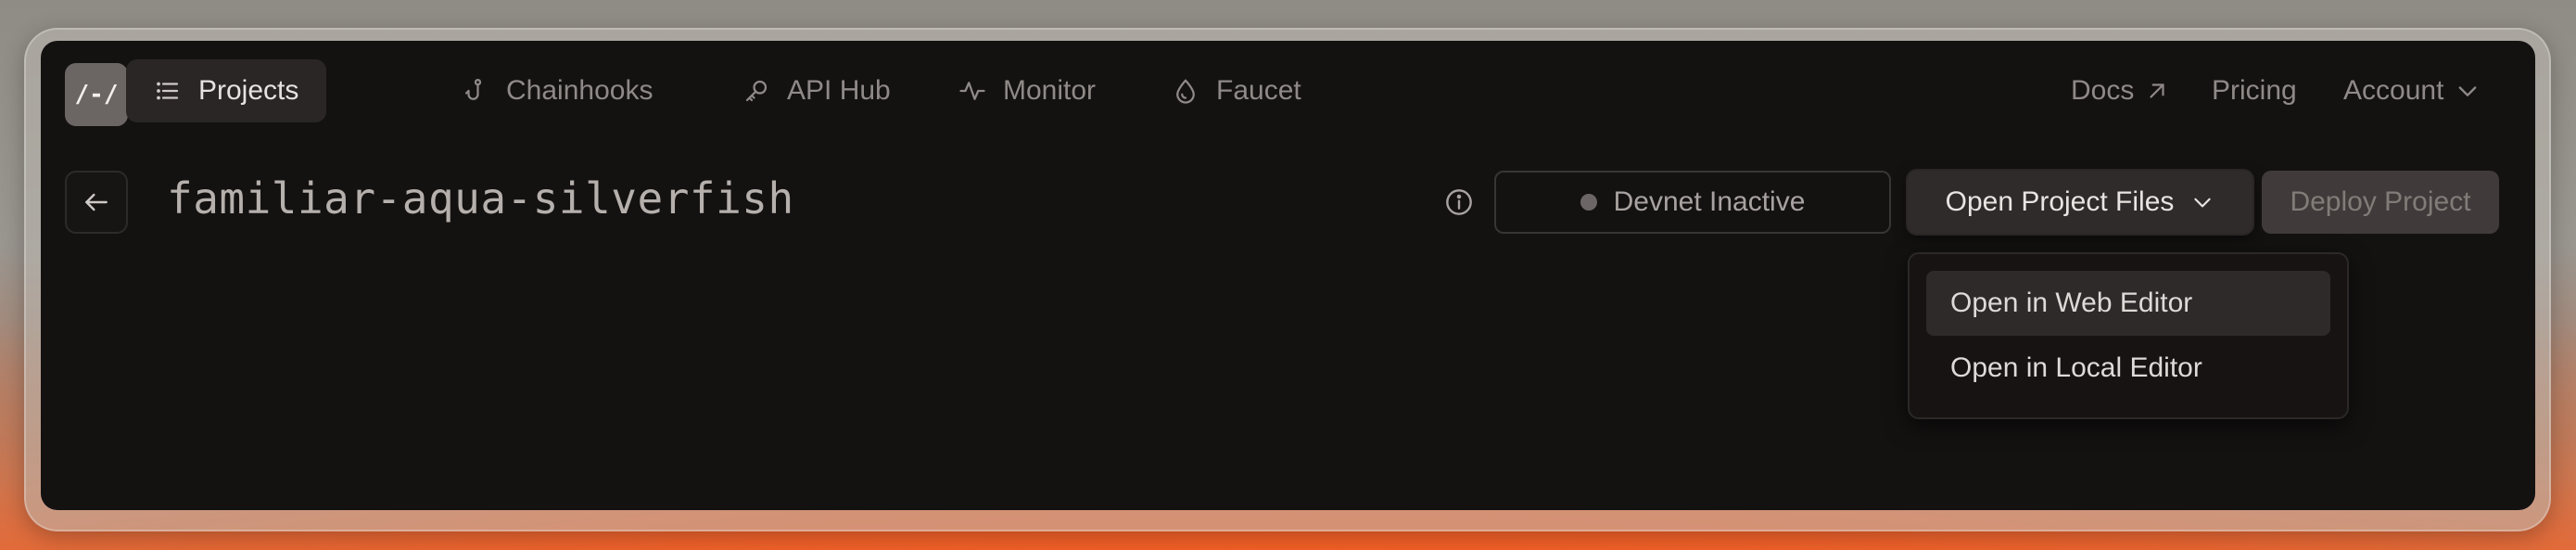 Image resolution: width=2576 pixels, height=550 pixels. What do you see at coordinates (96, 94) in the screenshot?
I see `logo: /-/` at bounding box center [96, 94].